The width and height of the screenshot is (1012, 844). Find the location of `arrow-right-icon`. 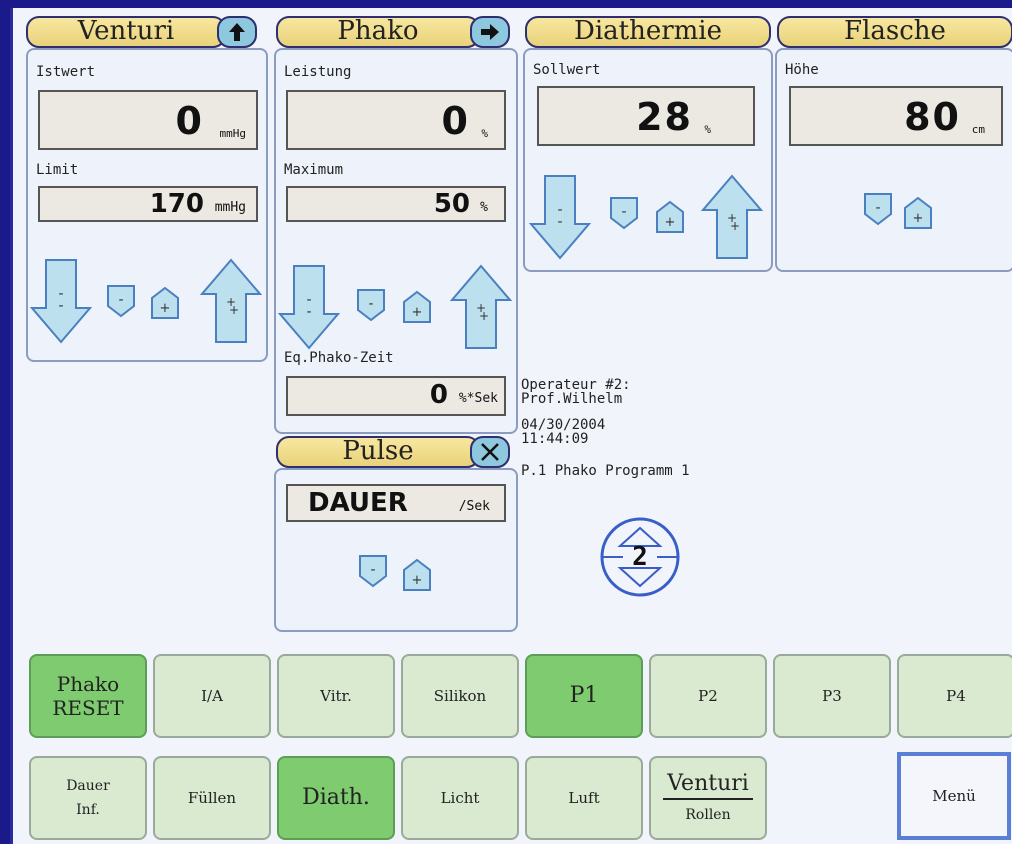

arrow-right-icon is located at coordinates (490, 32).